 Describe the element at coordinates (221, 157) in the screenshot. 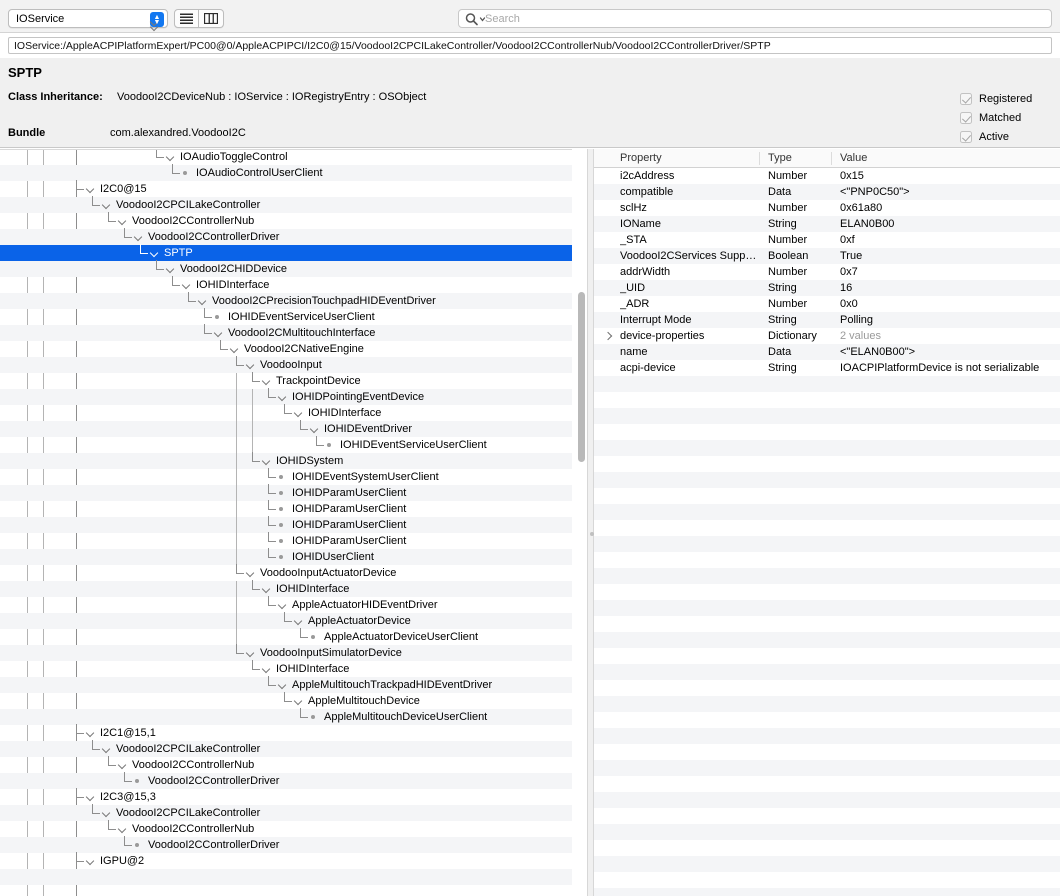

I see `tree-node: IOAudioToggleControl` at that location.